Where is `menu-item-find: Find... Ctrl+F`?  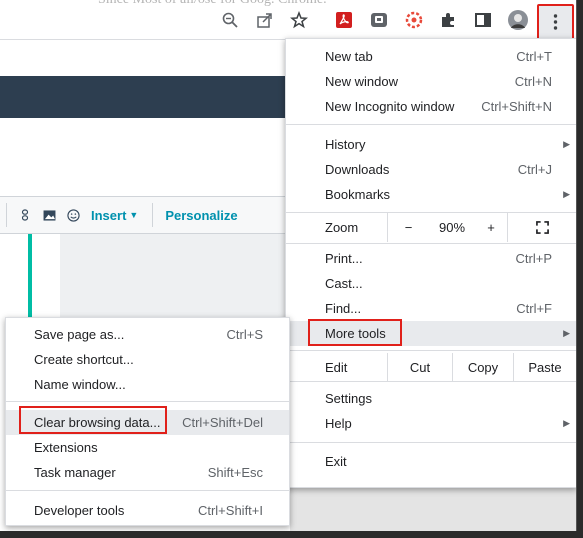 menu-item-find: Find... Ctrl+F is located at coordinates (431, 308).